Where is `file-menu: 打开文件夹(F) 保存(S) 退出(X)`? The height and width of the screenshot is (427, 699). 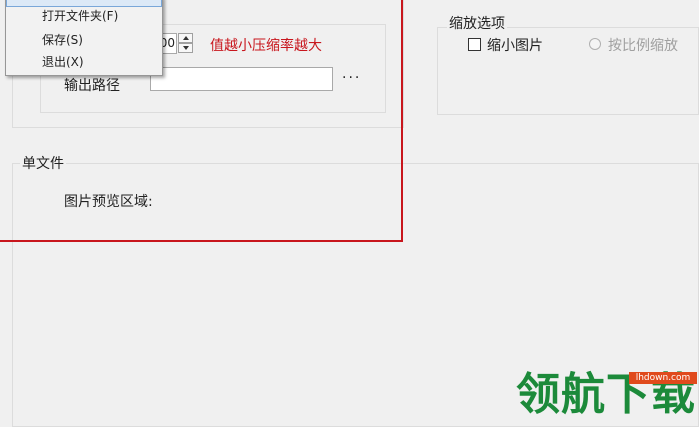 file-menu: 打开文件夹(F) 保存(S) 退出(X) is located at coordinates (84, 38).